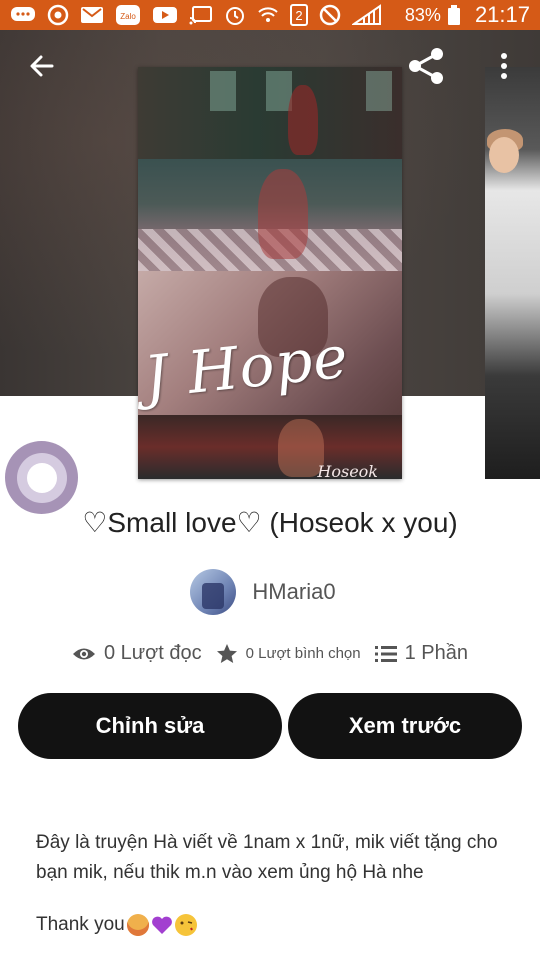 This screenshot has width=540, height=960. I want to click on floating-bubble, so click(41, 477).